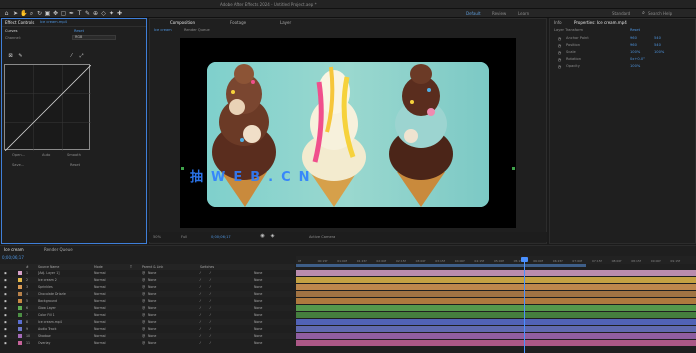  I want to click on prop-scale-y: 100%, so click(659, 52).